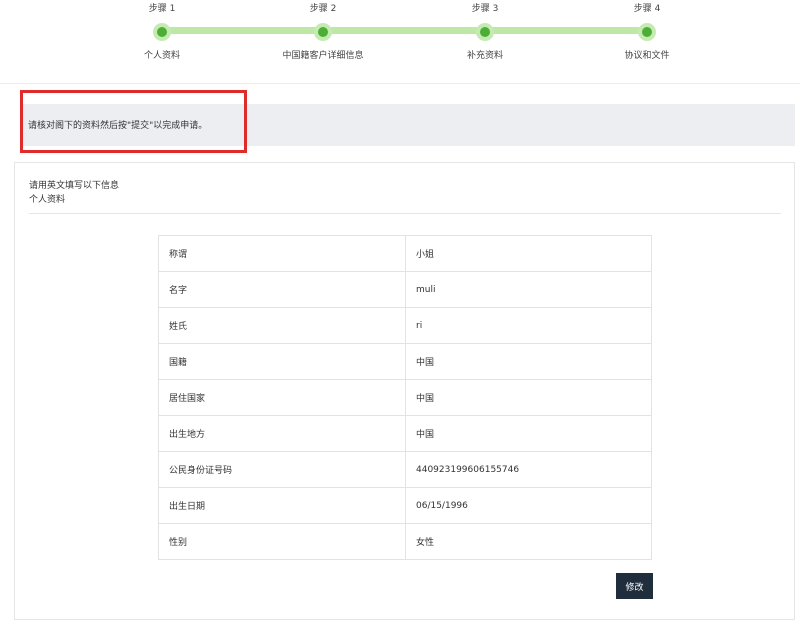  What do you see at coordinates (528, 469) in the screenshot?
I see `row-value: 440923199606155746` at bounding box center [528, 469].